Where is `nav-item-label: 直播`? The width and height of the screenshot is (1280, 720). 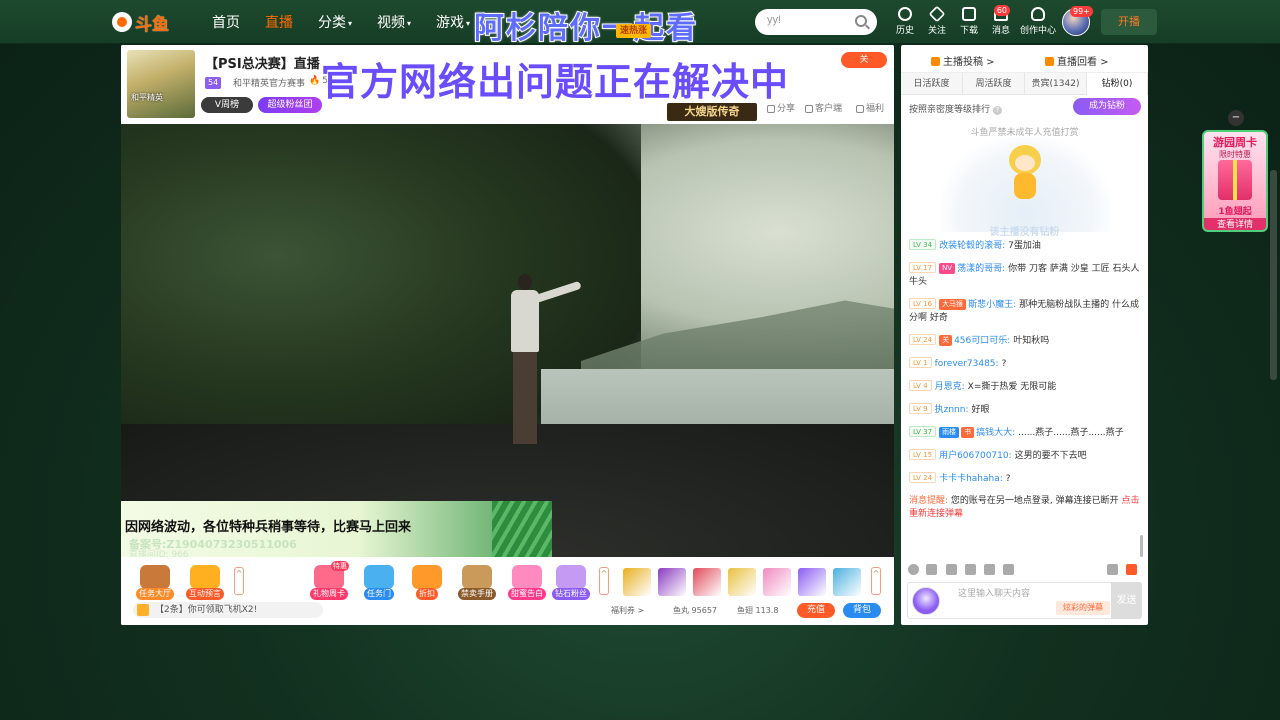
nav-item-label: 直播 is located at coordinates (279, 23).